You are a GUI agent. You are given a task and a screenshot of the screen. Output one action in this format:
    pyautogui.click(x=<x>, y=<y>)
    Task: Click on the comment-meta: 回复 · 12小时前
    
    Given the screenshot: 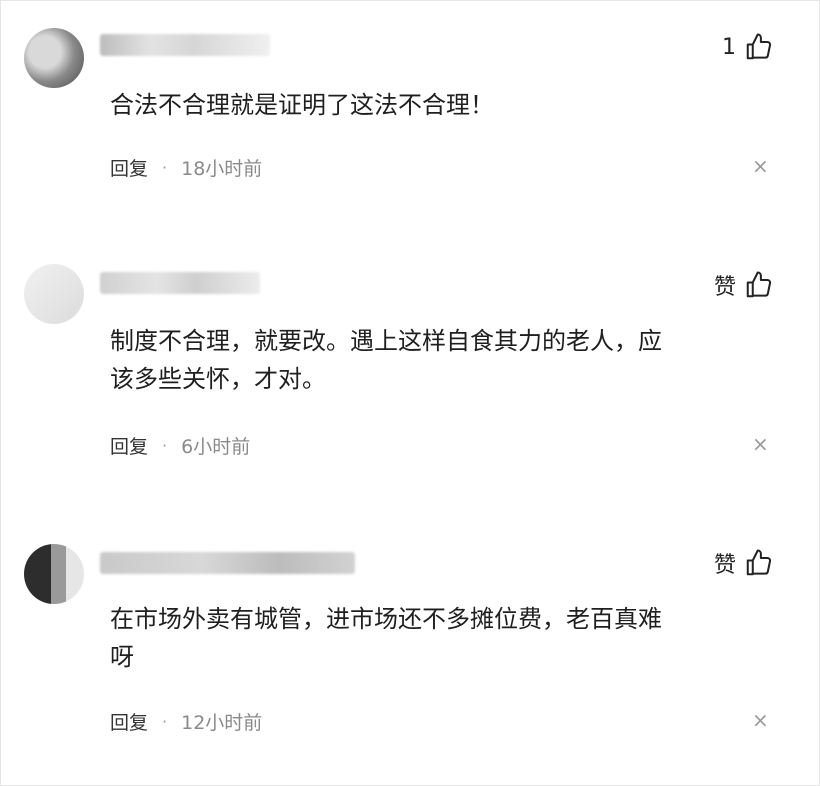 What is the action you would take?
    pyautogui.click(x=186, y=721)
    